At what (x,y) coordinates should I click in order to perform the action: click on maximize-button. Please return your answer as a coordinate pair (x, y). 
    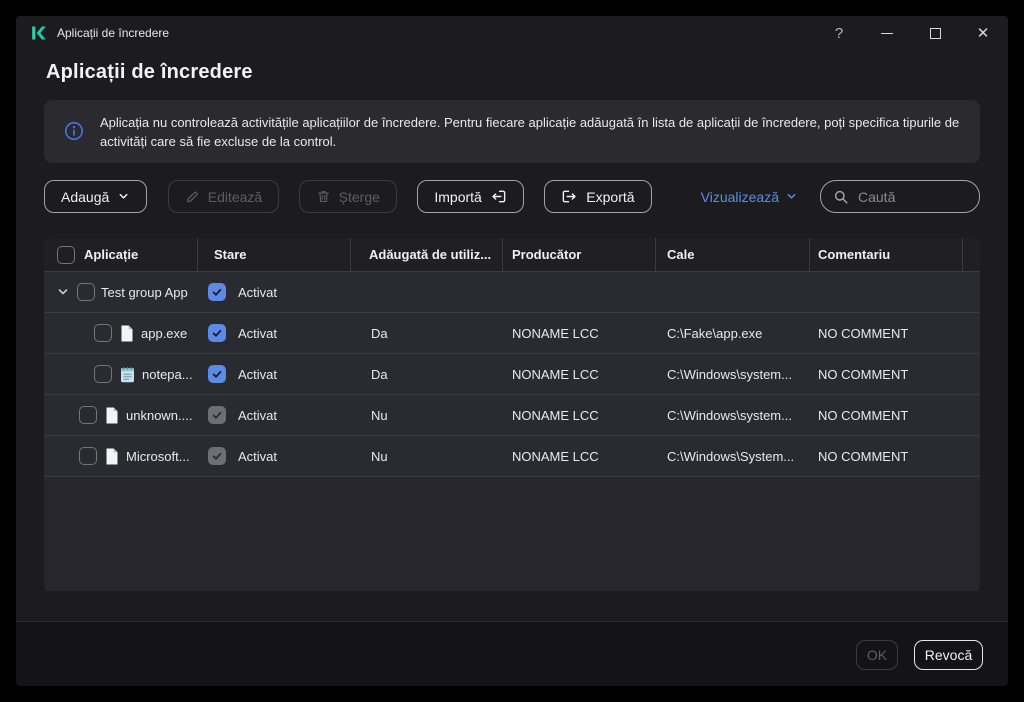
    Looking at the image, I should click on (935, 33).